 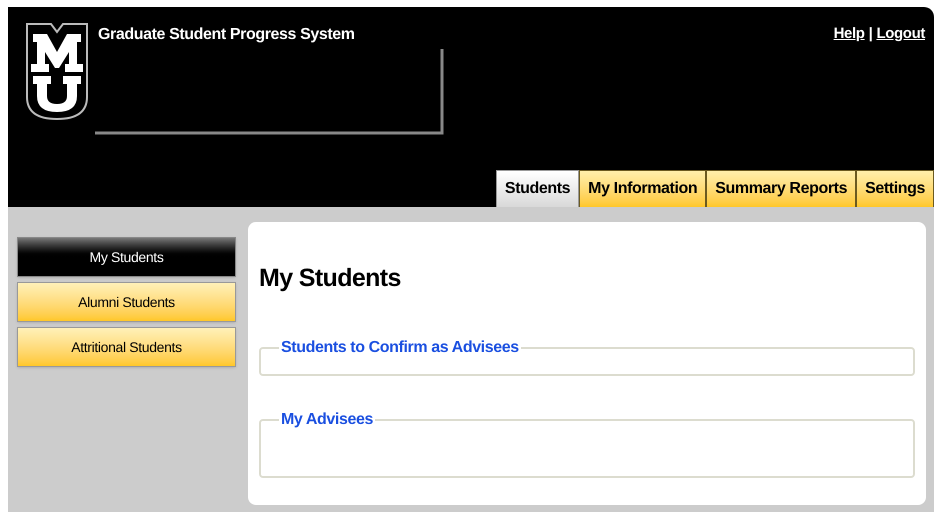 I want to click on nav-tab: My Information, so click(x=642, y=188).